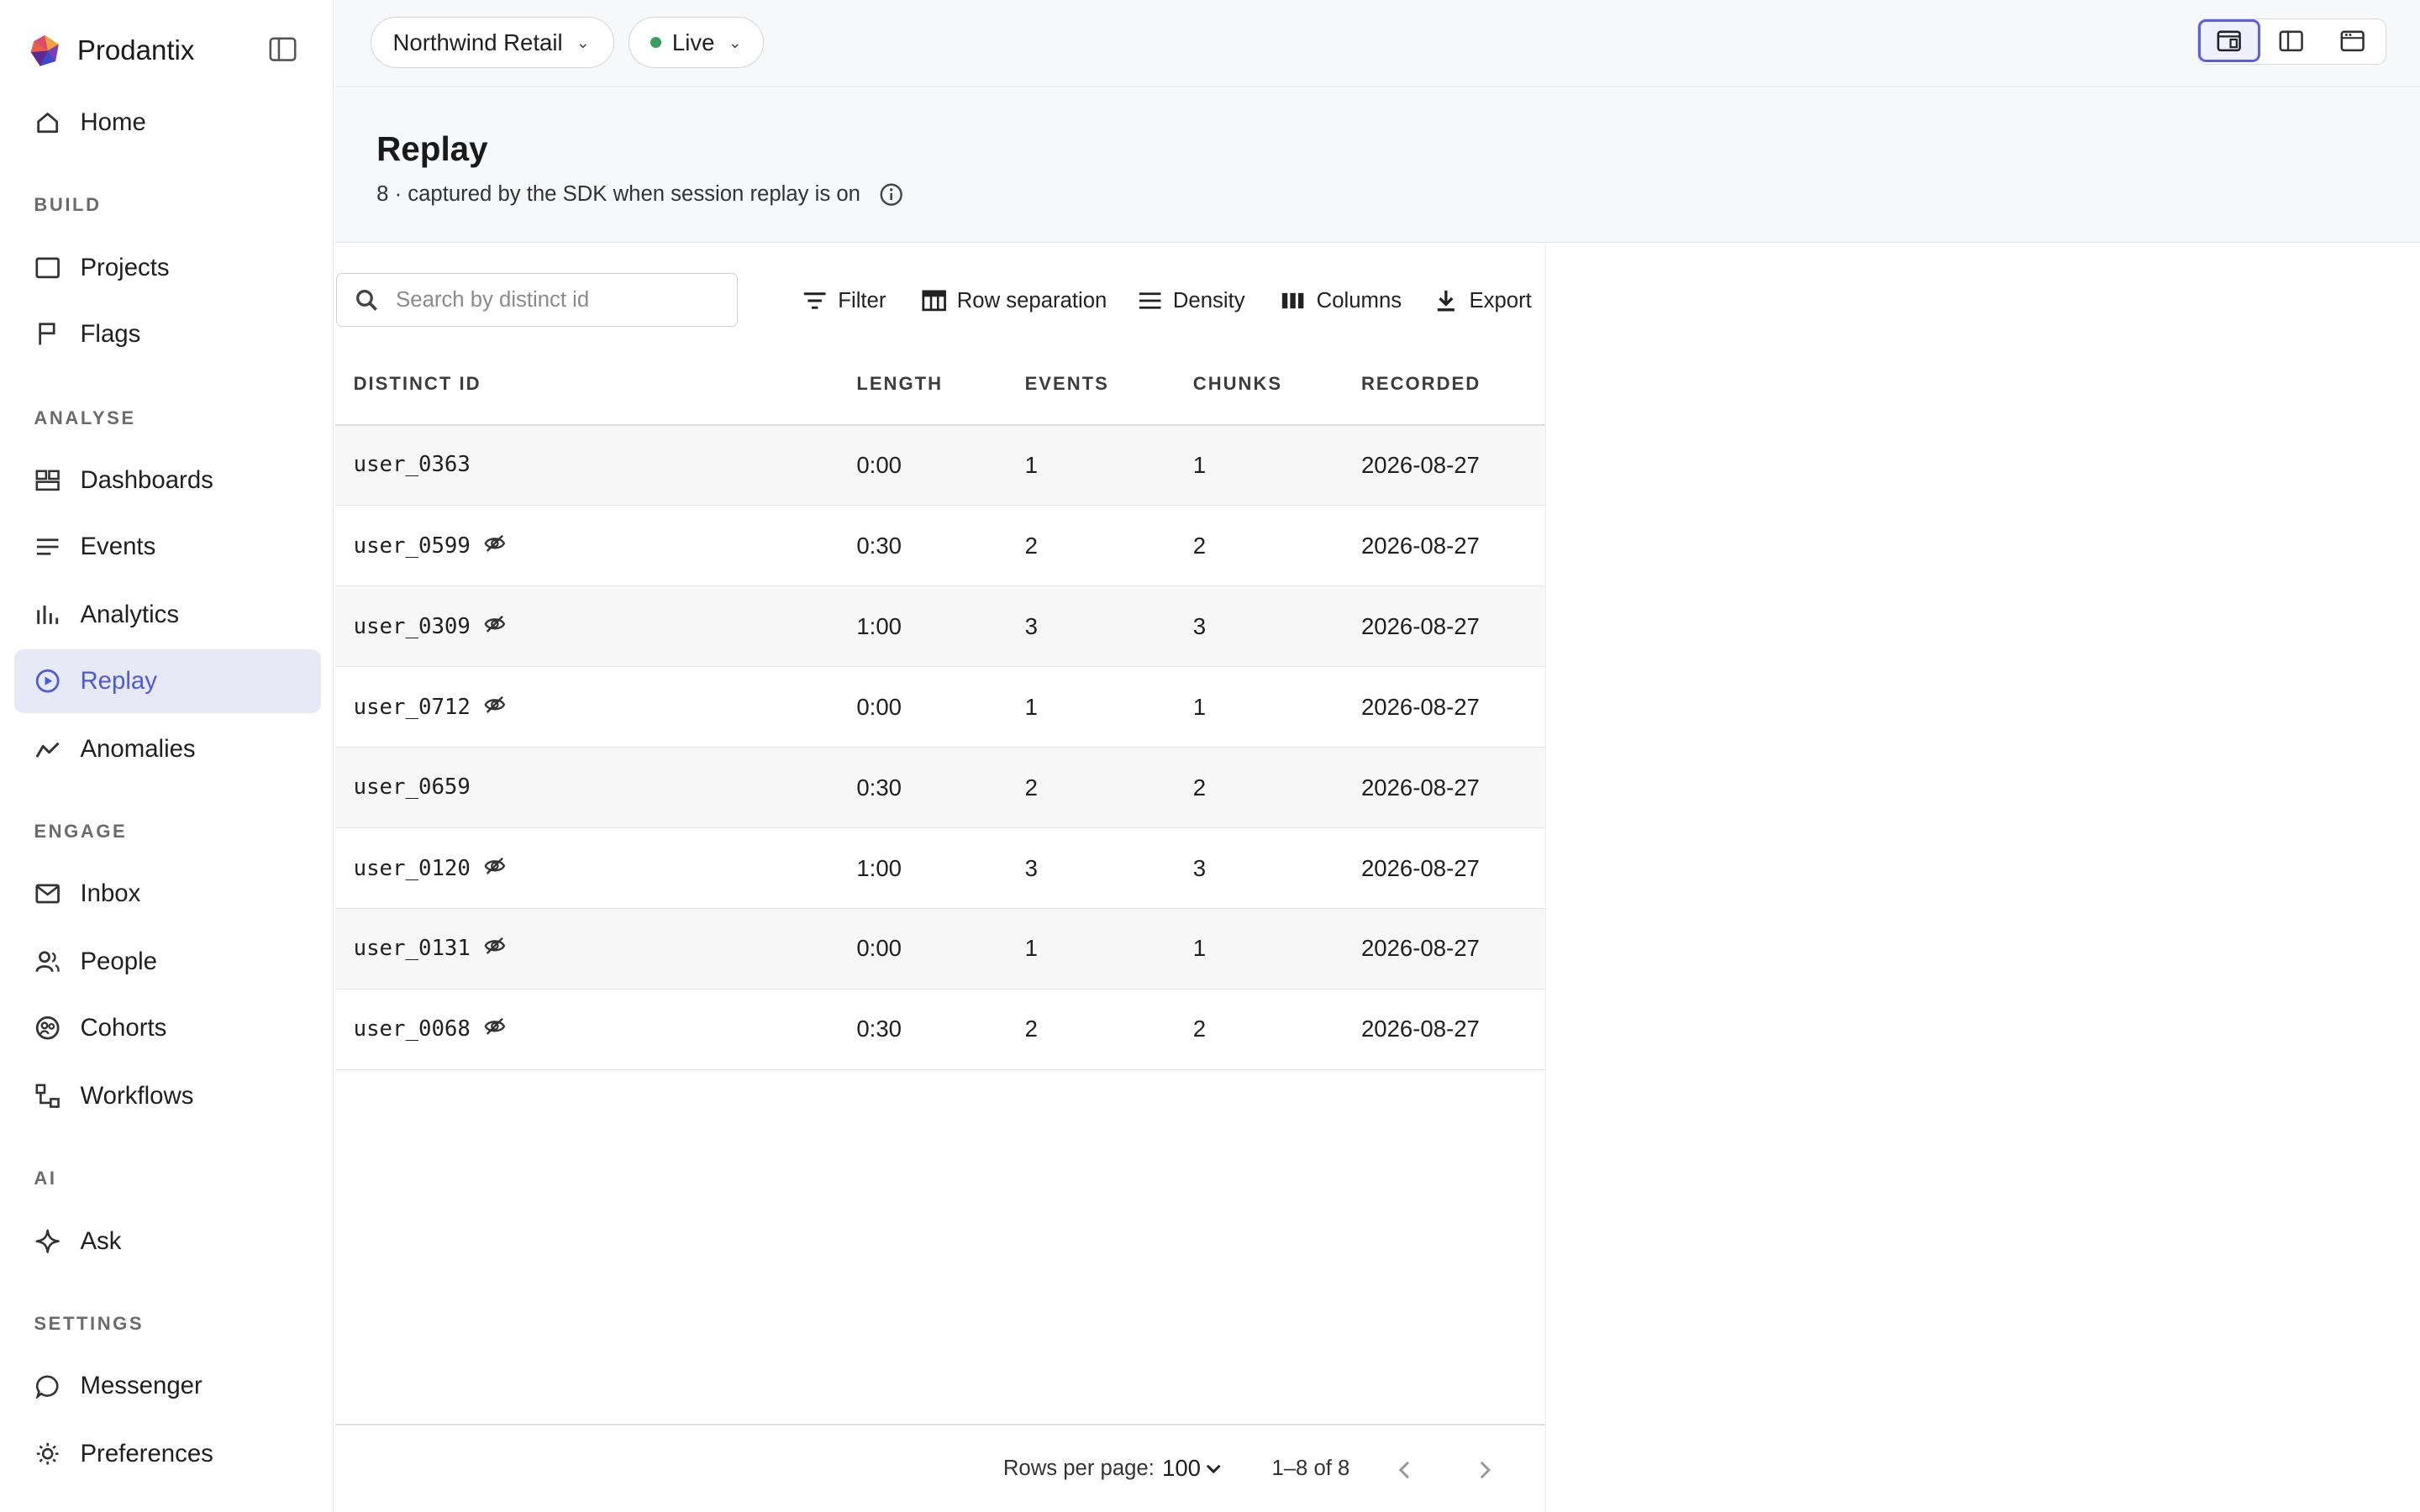  What do you see at coordinates (47, 267) in the screenshot?
I see `projects-icon` at bounding box center [47, 267].